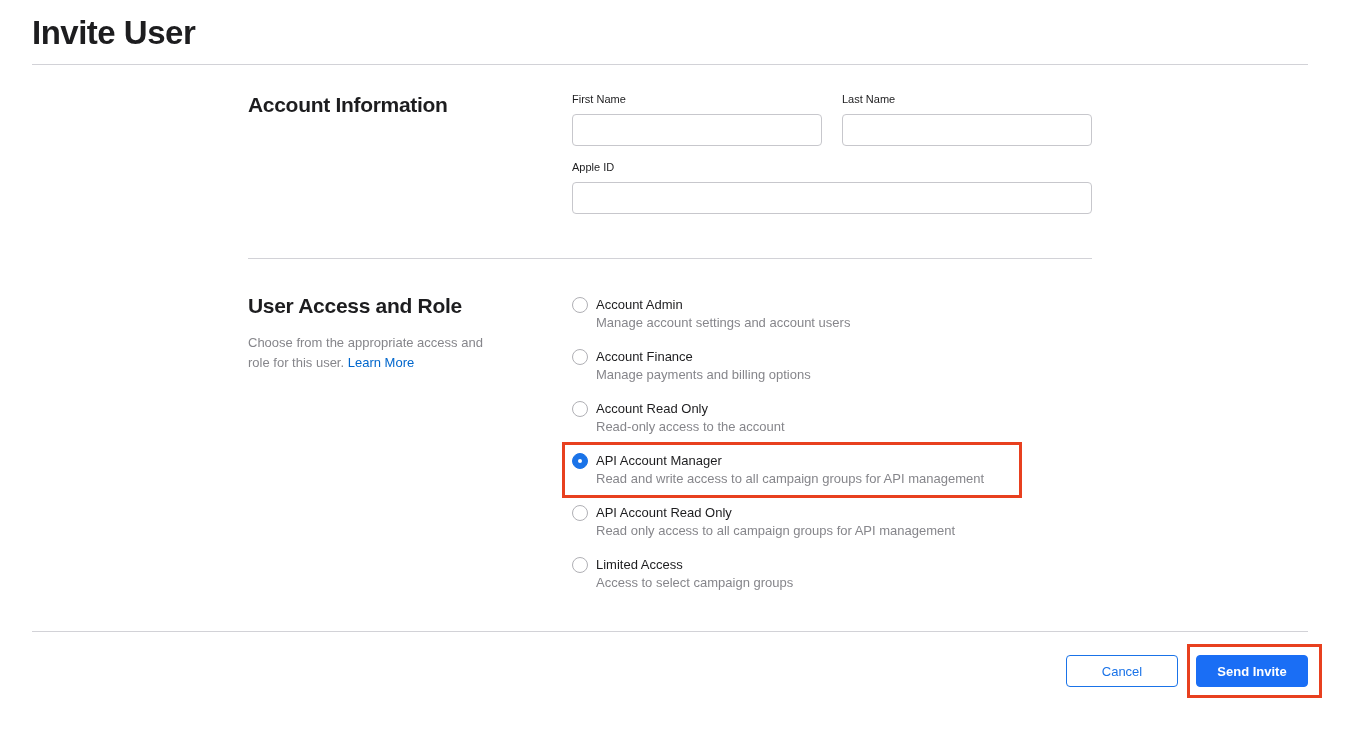 Image resolution: width=1356 pixels, height=737 pixels. Describe the element at coordinates (640, 304) in the screenshot. I see `role-label: Account Admin` at that location.